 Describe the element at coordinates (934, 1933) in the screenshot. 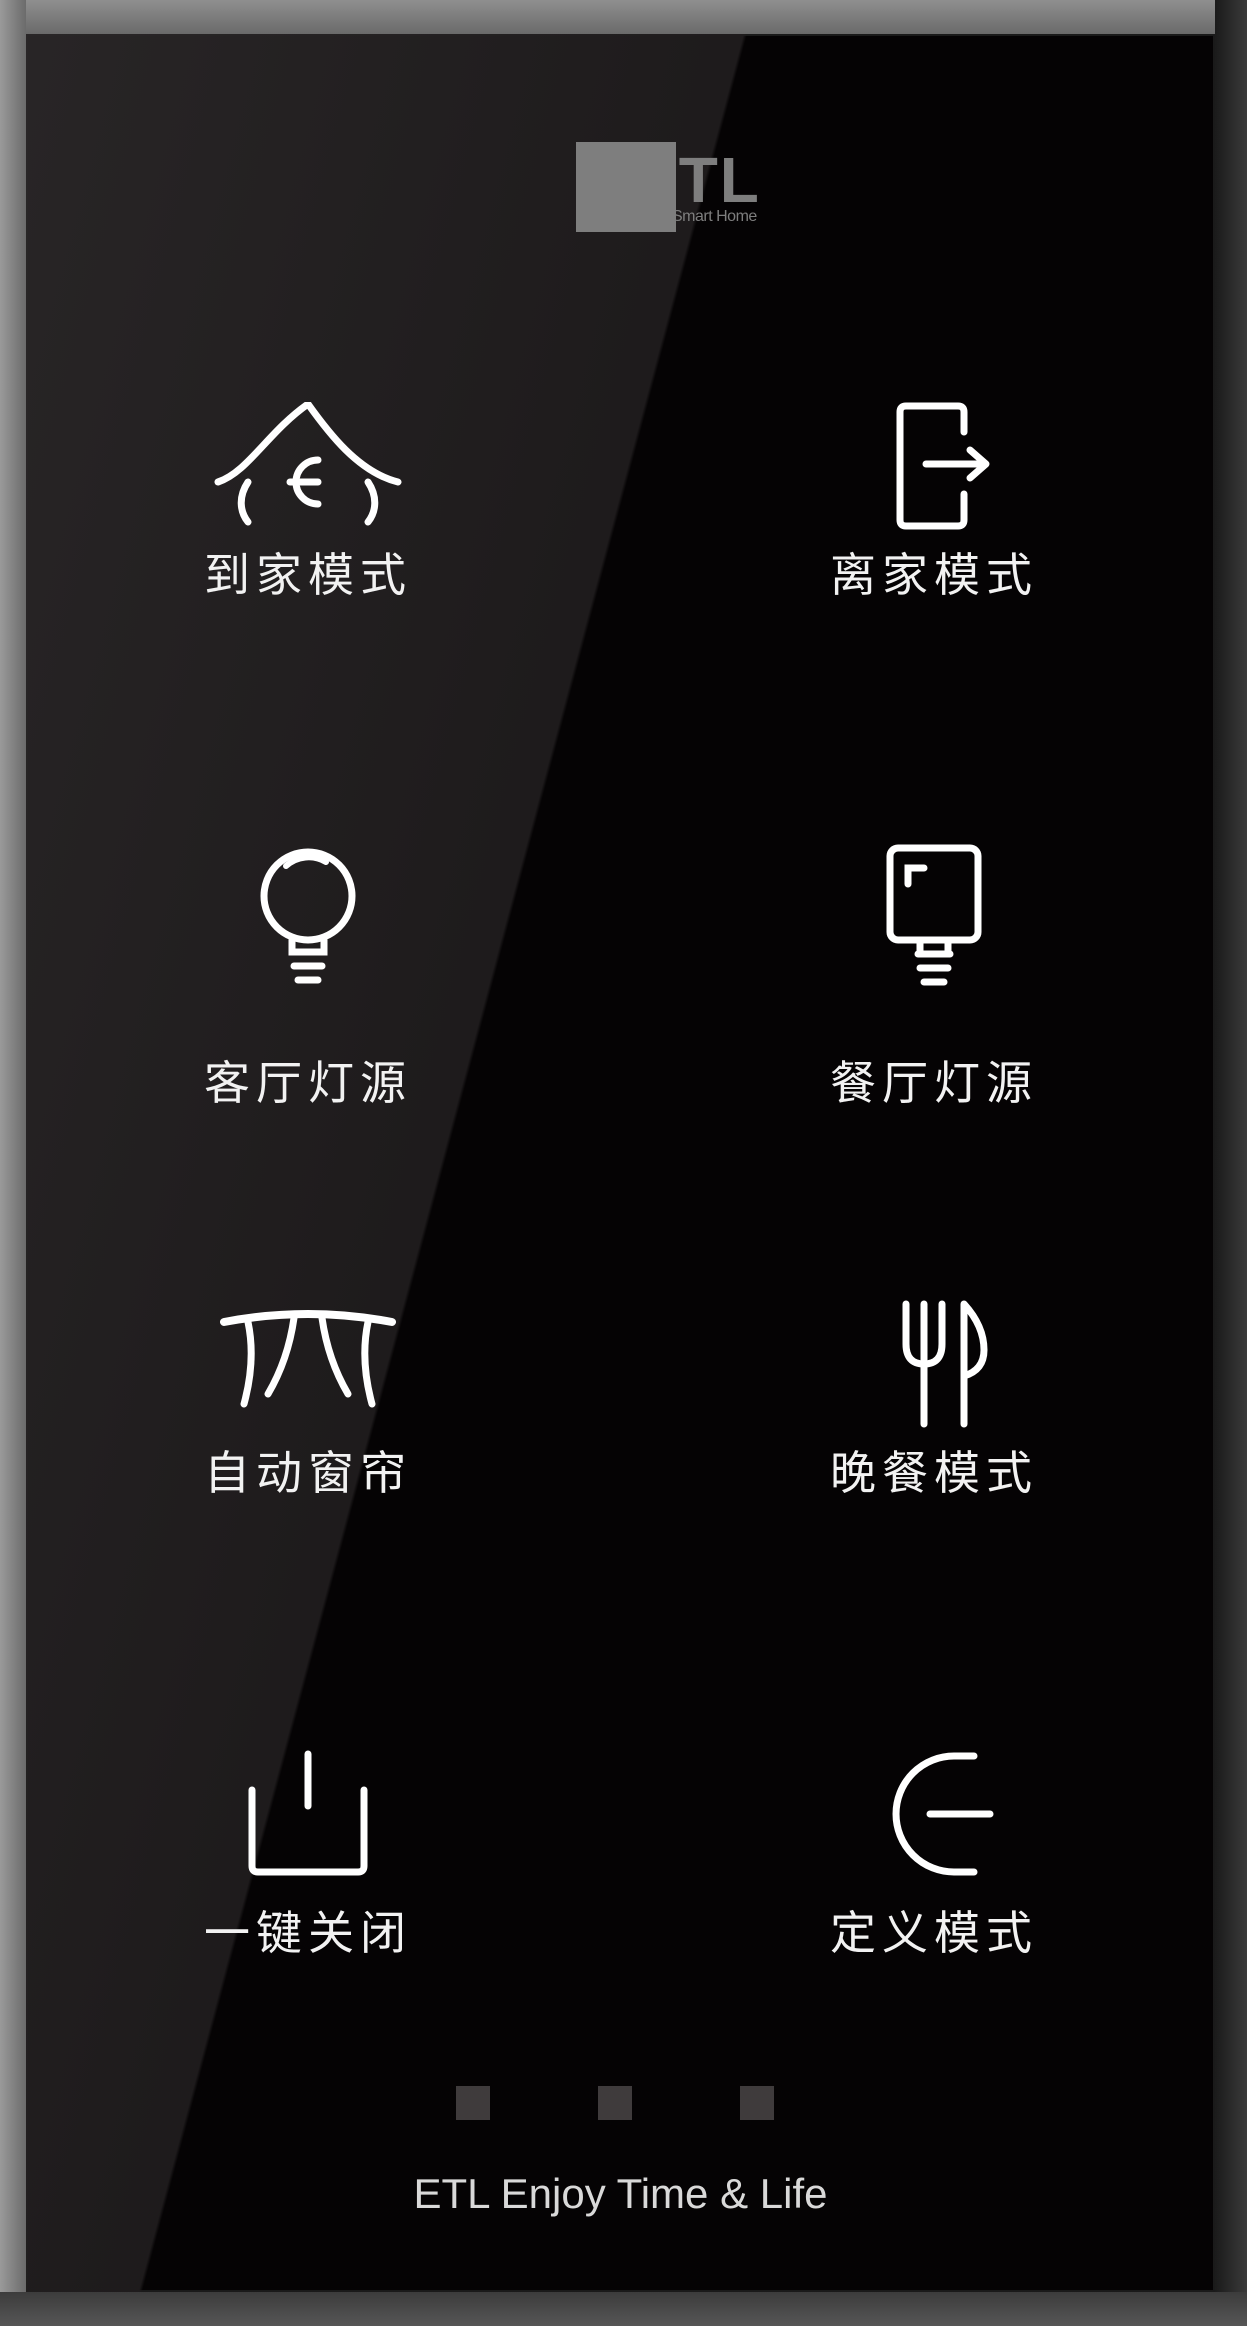

I see `button-label: 定义模式` at that location.